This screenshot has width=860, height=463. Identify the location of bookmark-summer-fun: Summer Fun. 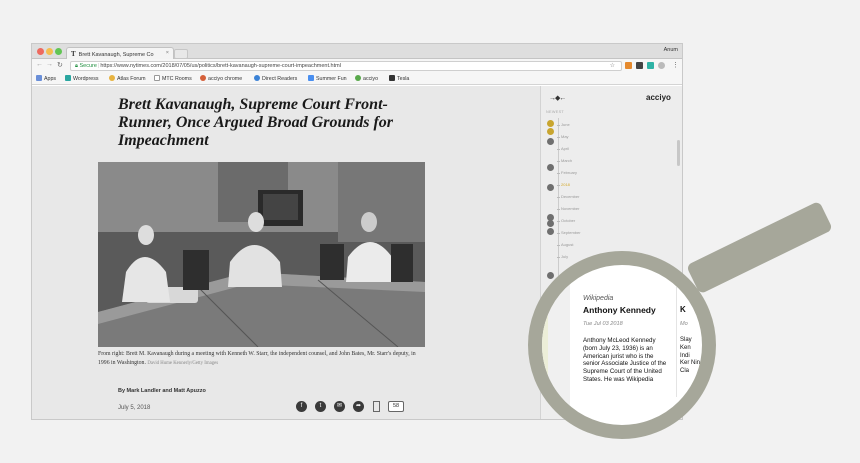
(327, 78).